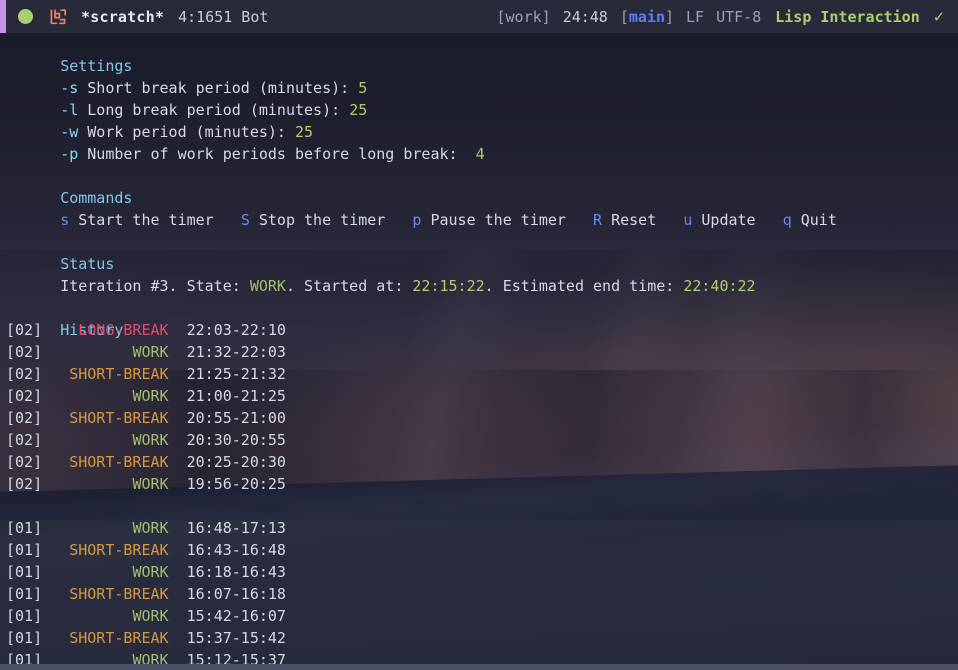 Image resolution: width=958 pixels, height=670 pixels. What do you see at coordinates (479, 330) in the screenshot?
I see `history-row: [02] LONG-BREAK 22:03-22:10` at bounding box center [479, 330].